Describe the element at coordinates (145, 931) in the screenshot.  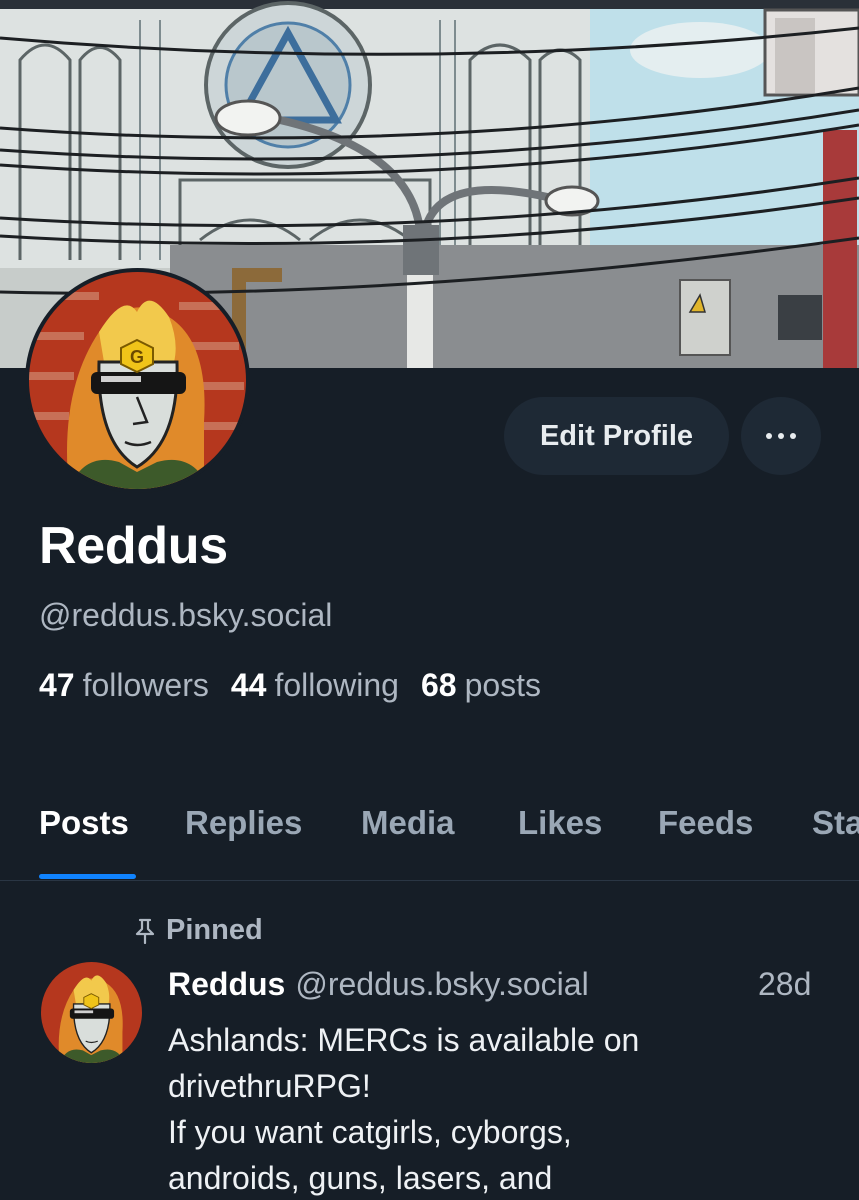
I see `pin-icon` at that location.